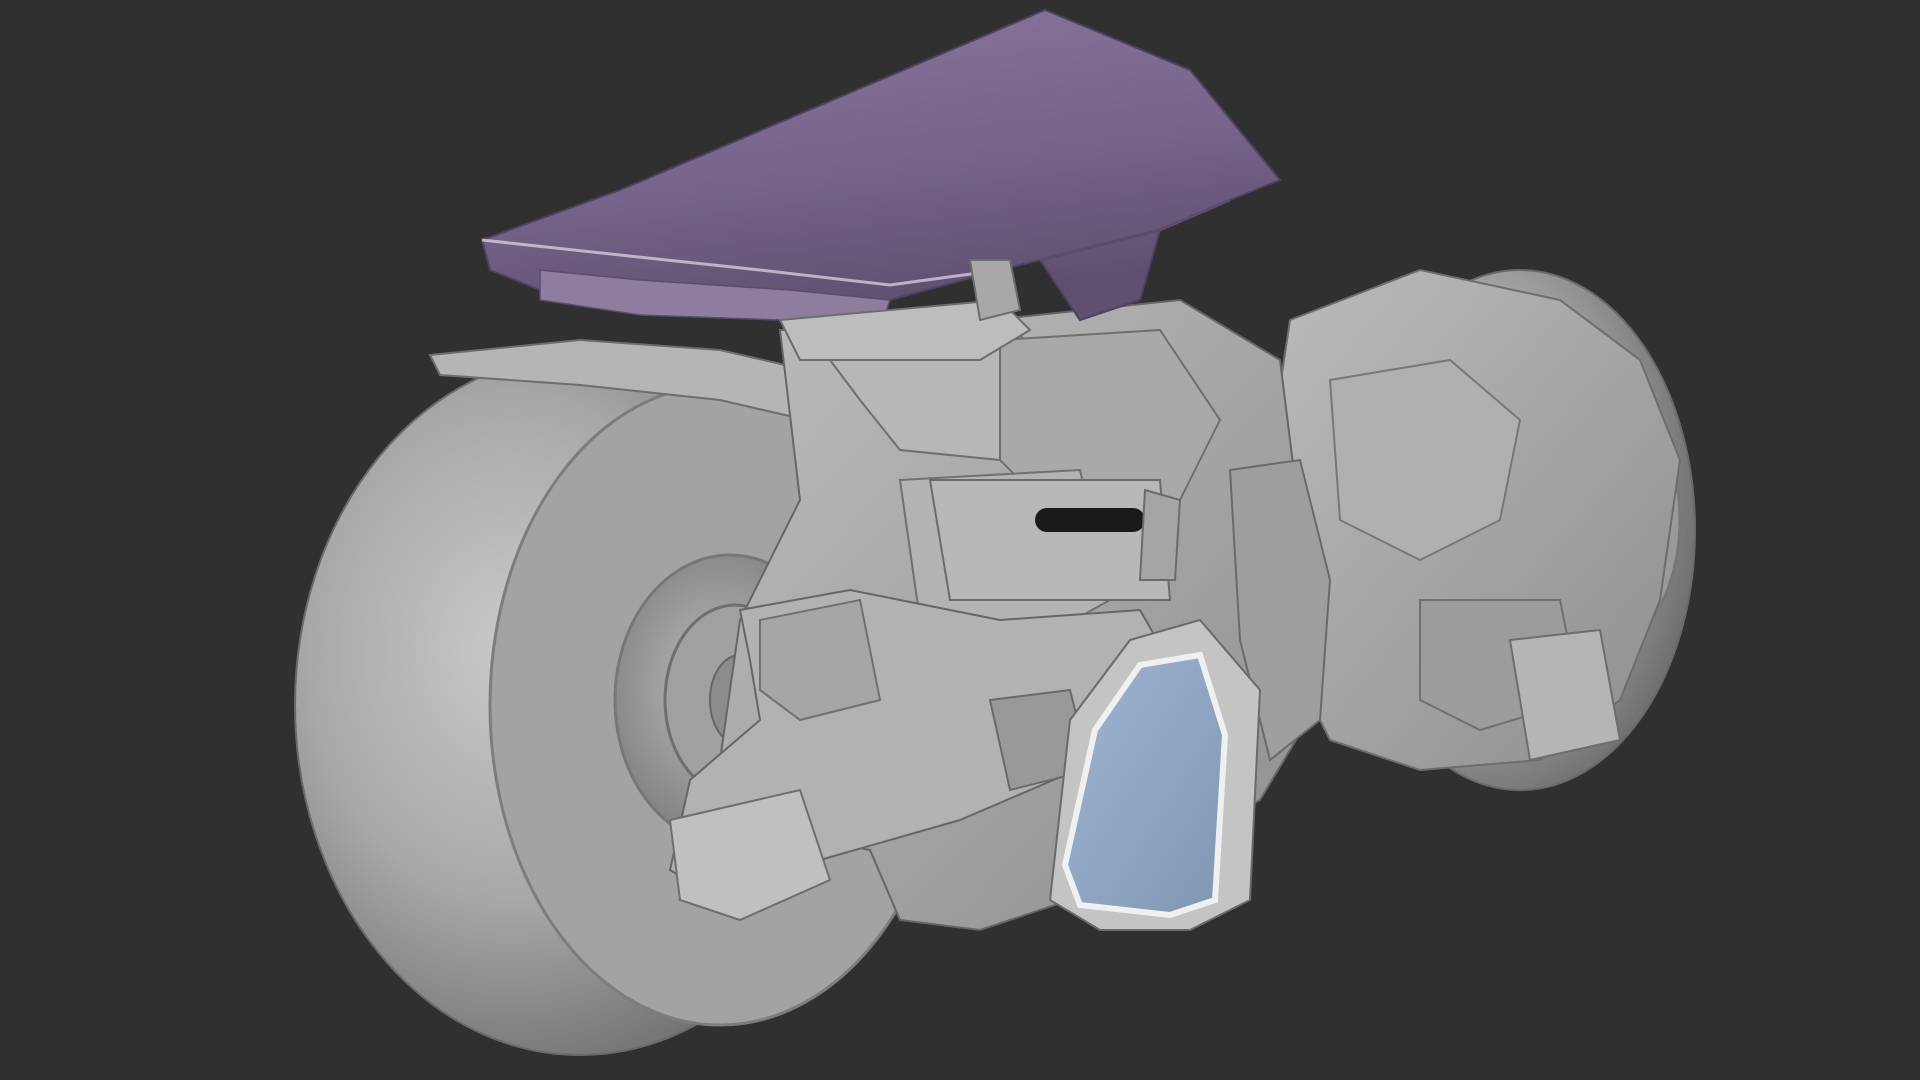  I want to click on handlebar, so click(1055, 540).